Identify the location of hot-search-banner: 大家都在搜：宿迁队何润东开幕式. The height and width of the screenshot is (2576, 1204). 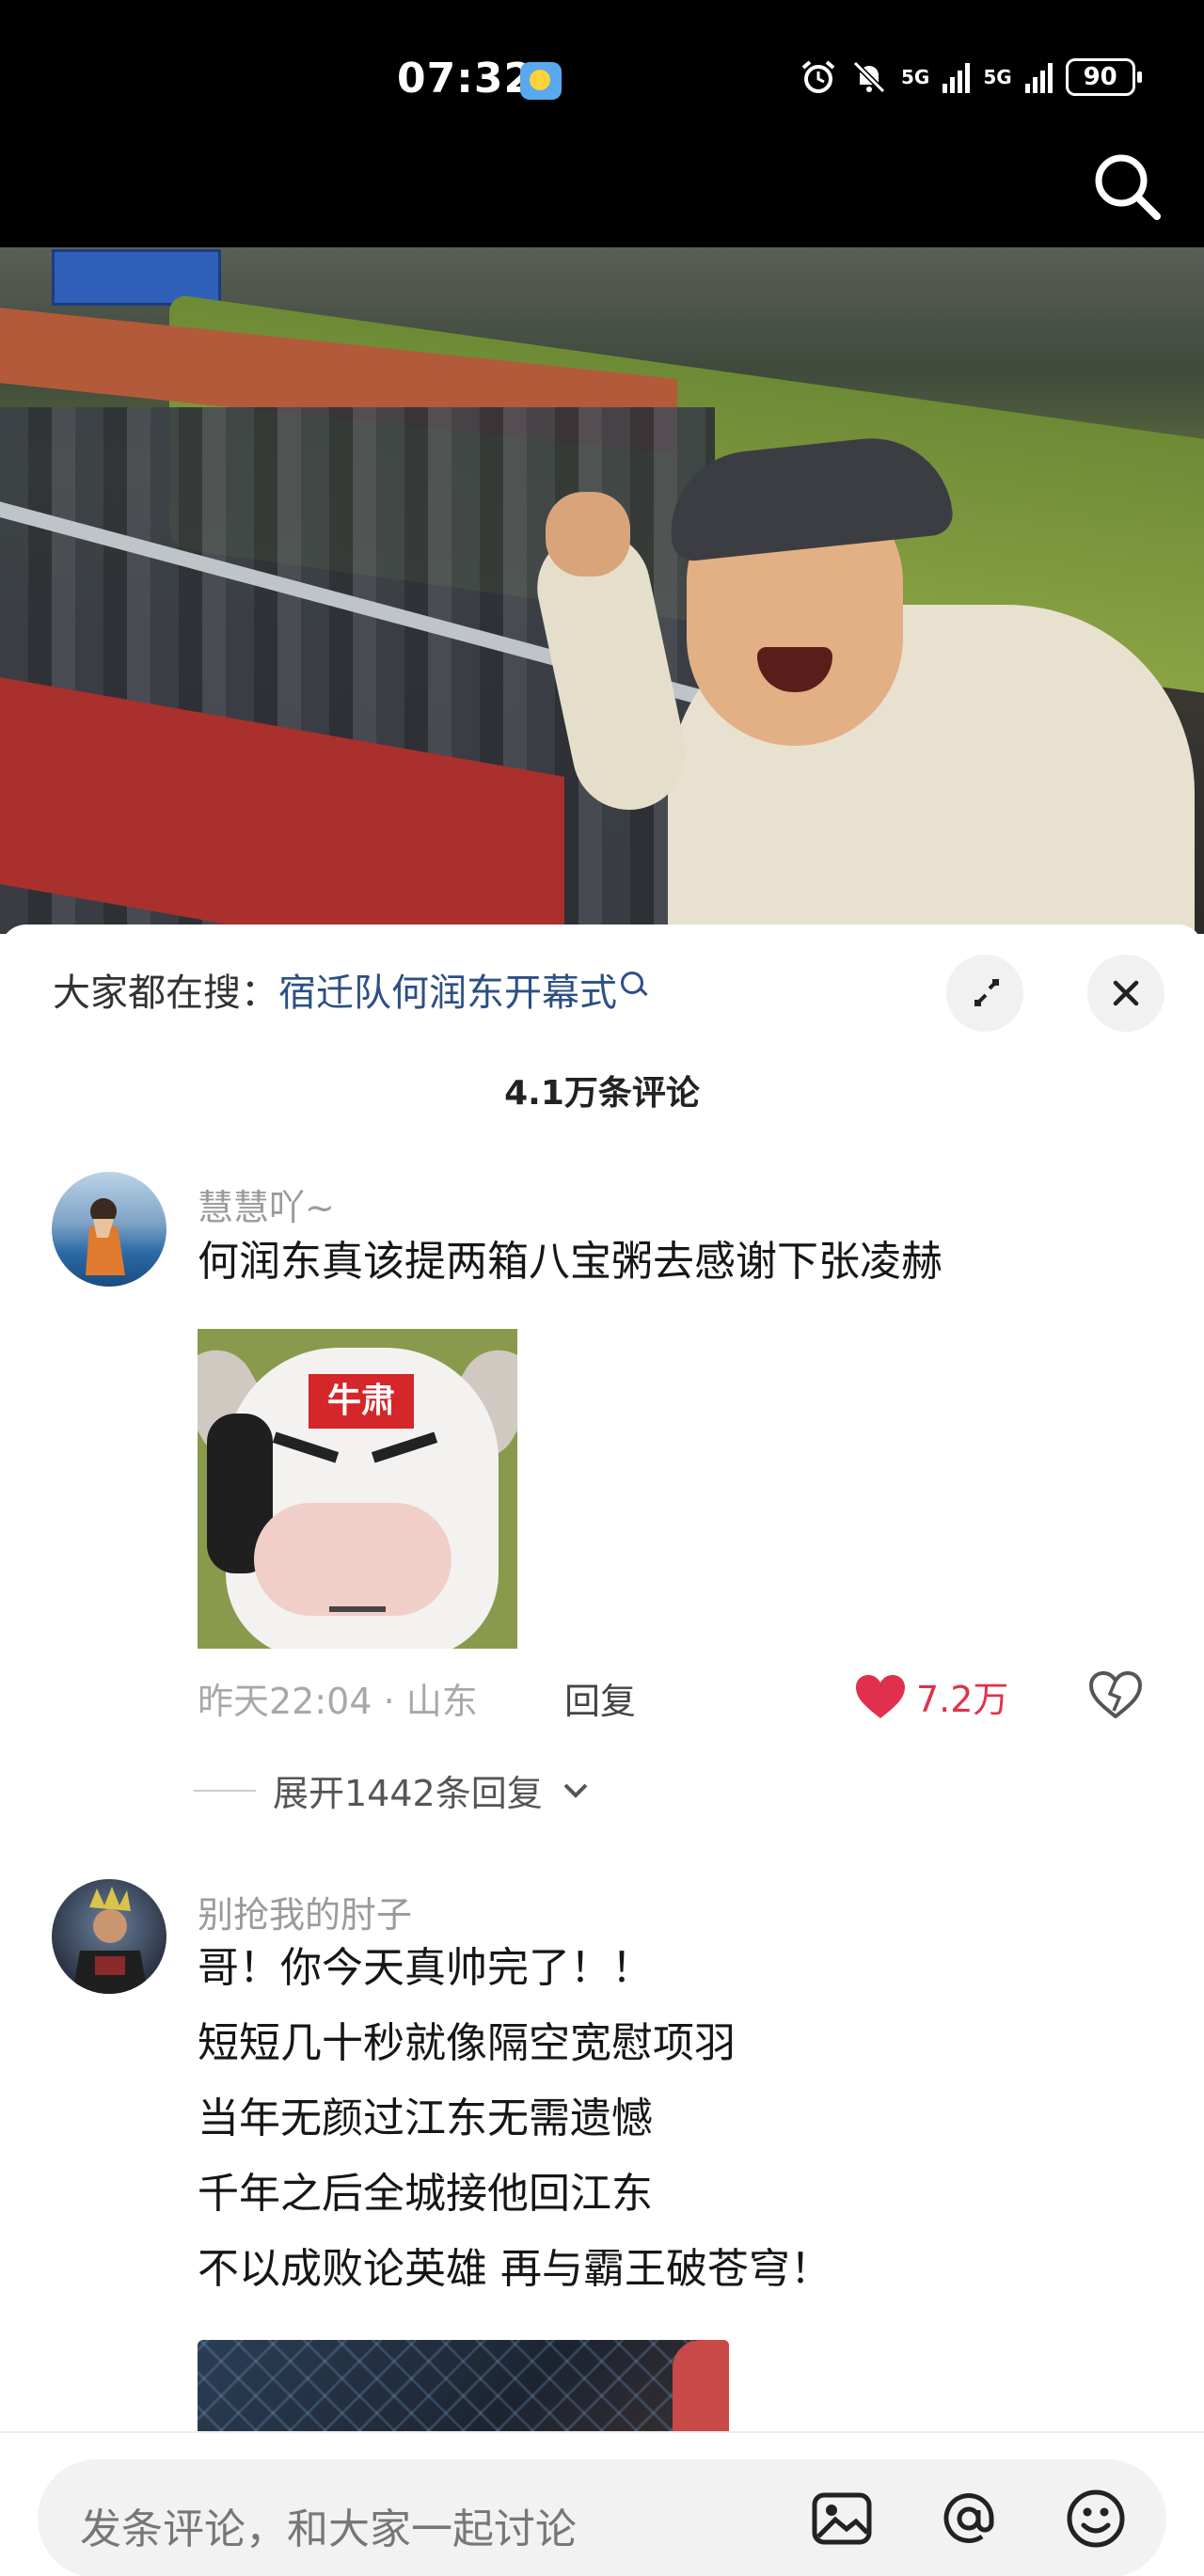
(348, 989).